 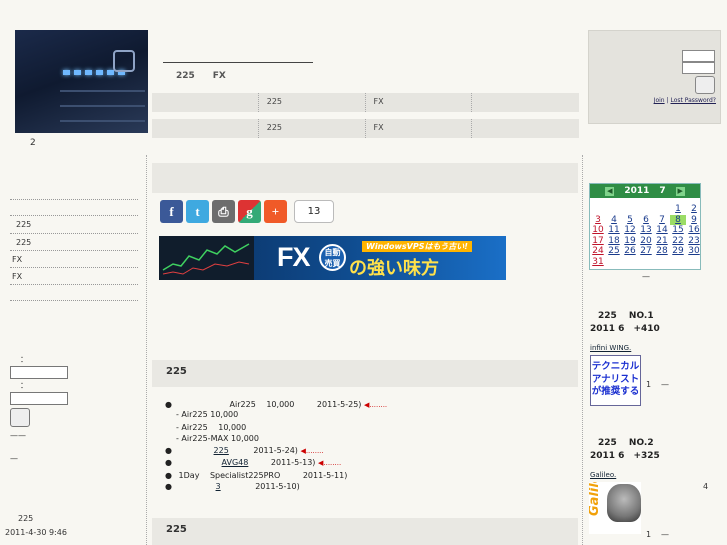 What do you see at coordinates (124, 61) in the screenshot?
I see `power-icon` at bounding box center [124, 61].